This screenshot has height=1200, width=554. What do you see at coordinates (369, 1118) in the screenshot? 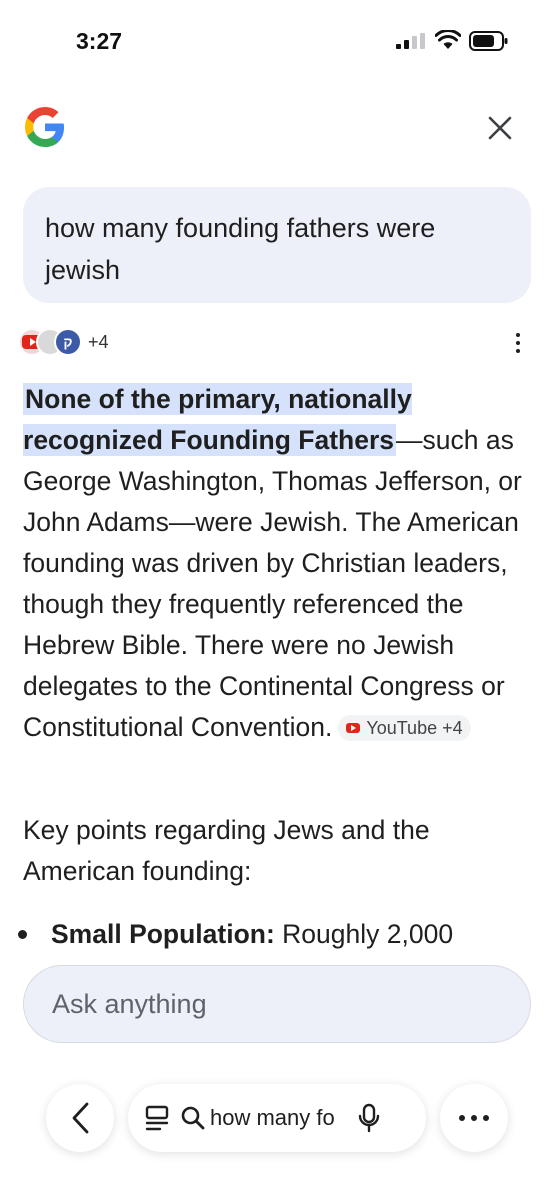
I see `mic-icon` at bounding box center [369, 1118].